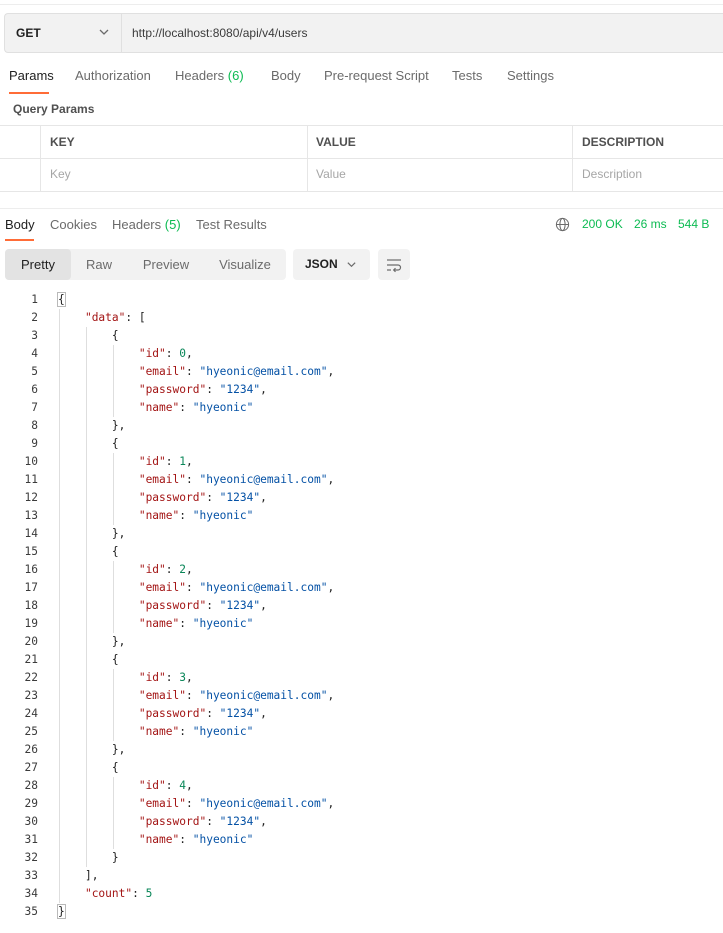 This screenshot has width=723, height=933. I want to click on line-number: 34, so click(31, 893).